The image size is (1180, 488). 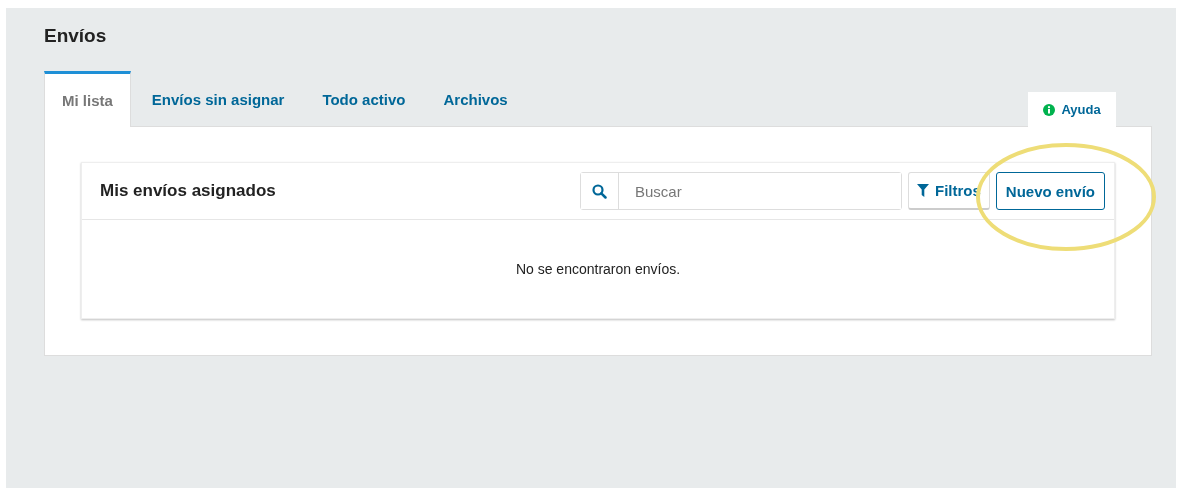 I want to click on tab: Envíos sin asignar, so click(x=218, y=98).